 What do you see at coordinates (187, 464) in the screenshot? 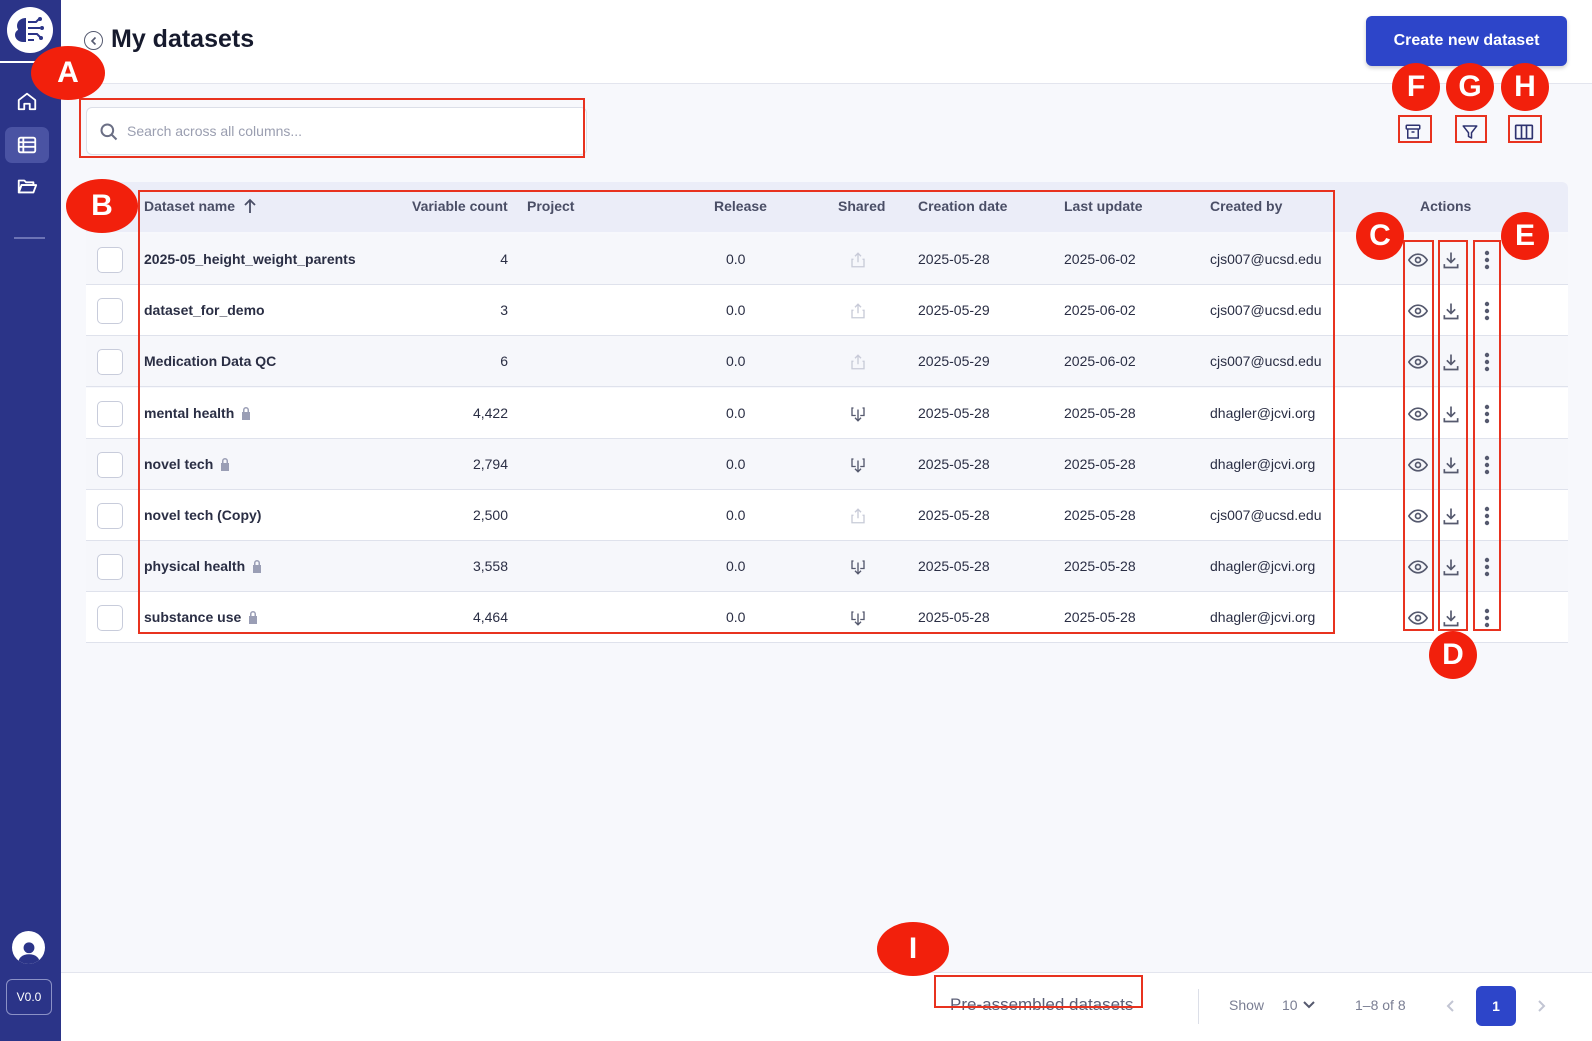
I see `dataset-name: novel tech` at bounding box center [187, 464].